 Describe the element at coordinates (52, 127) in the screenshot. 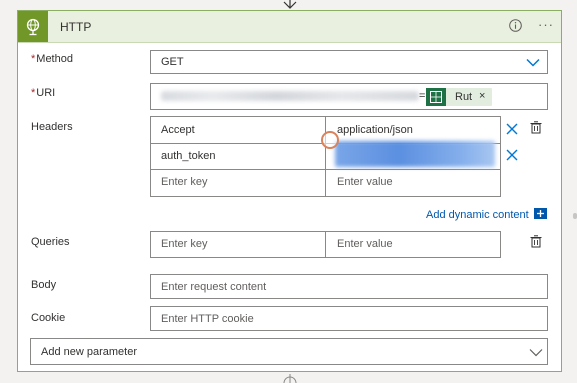

I see `headers-label: Headers` at that location.